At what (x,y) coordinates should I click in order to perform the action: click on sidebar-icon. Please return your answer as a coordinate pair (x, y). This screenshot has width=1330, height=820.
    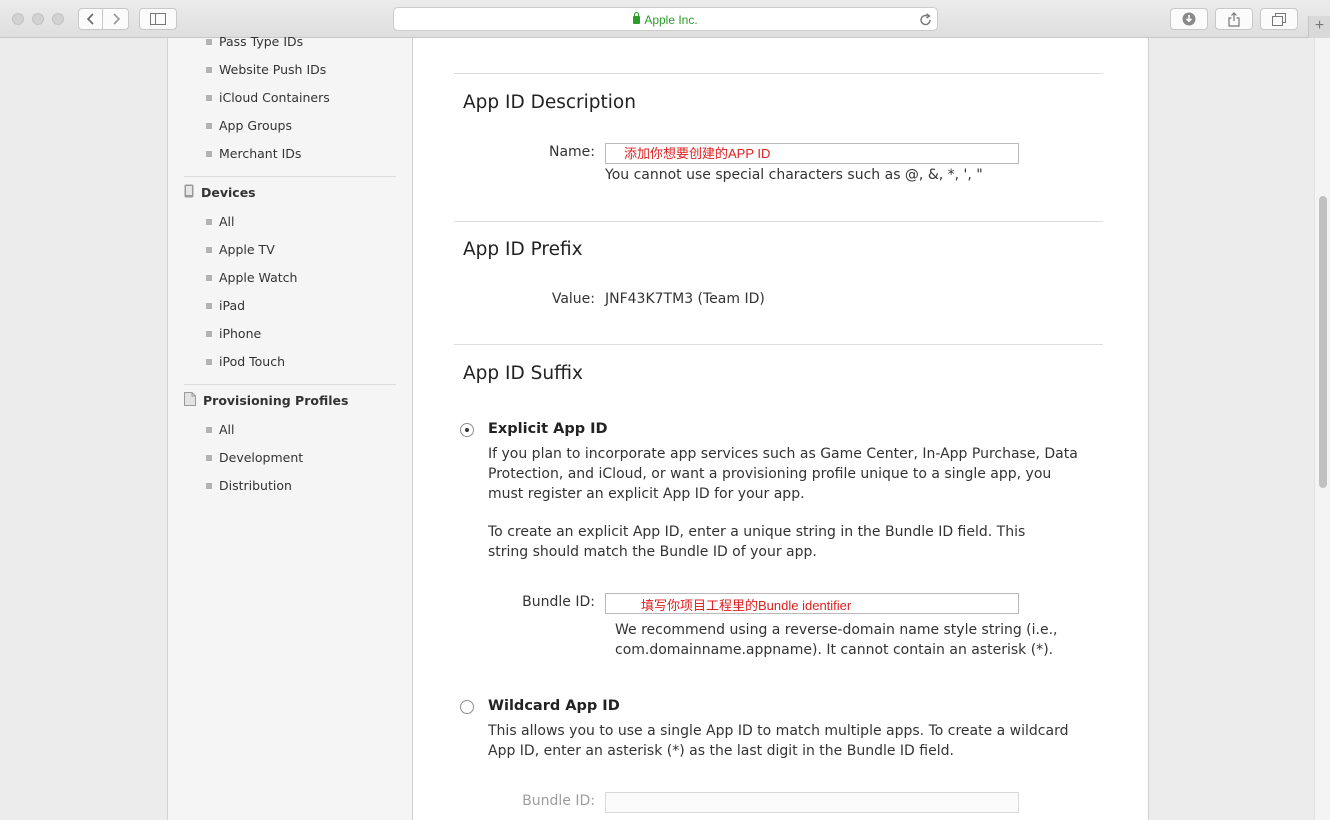
    Looking at the image, I should click on (158, 19).